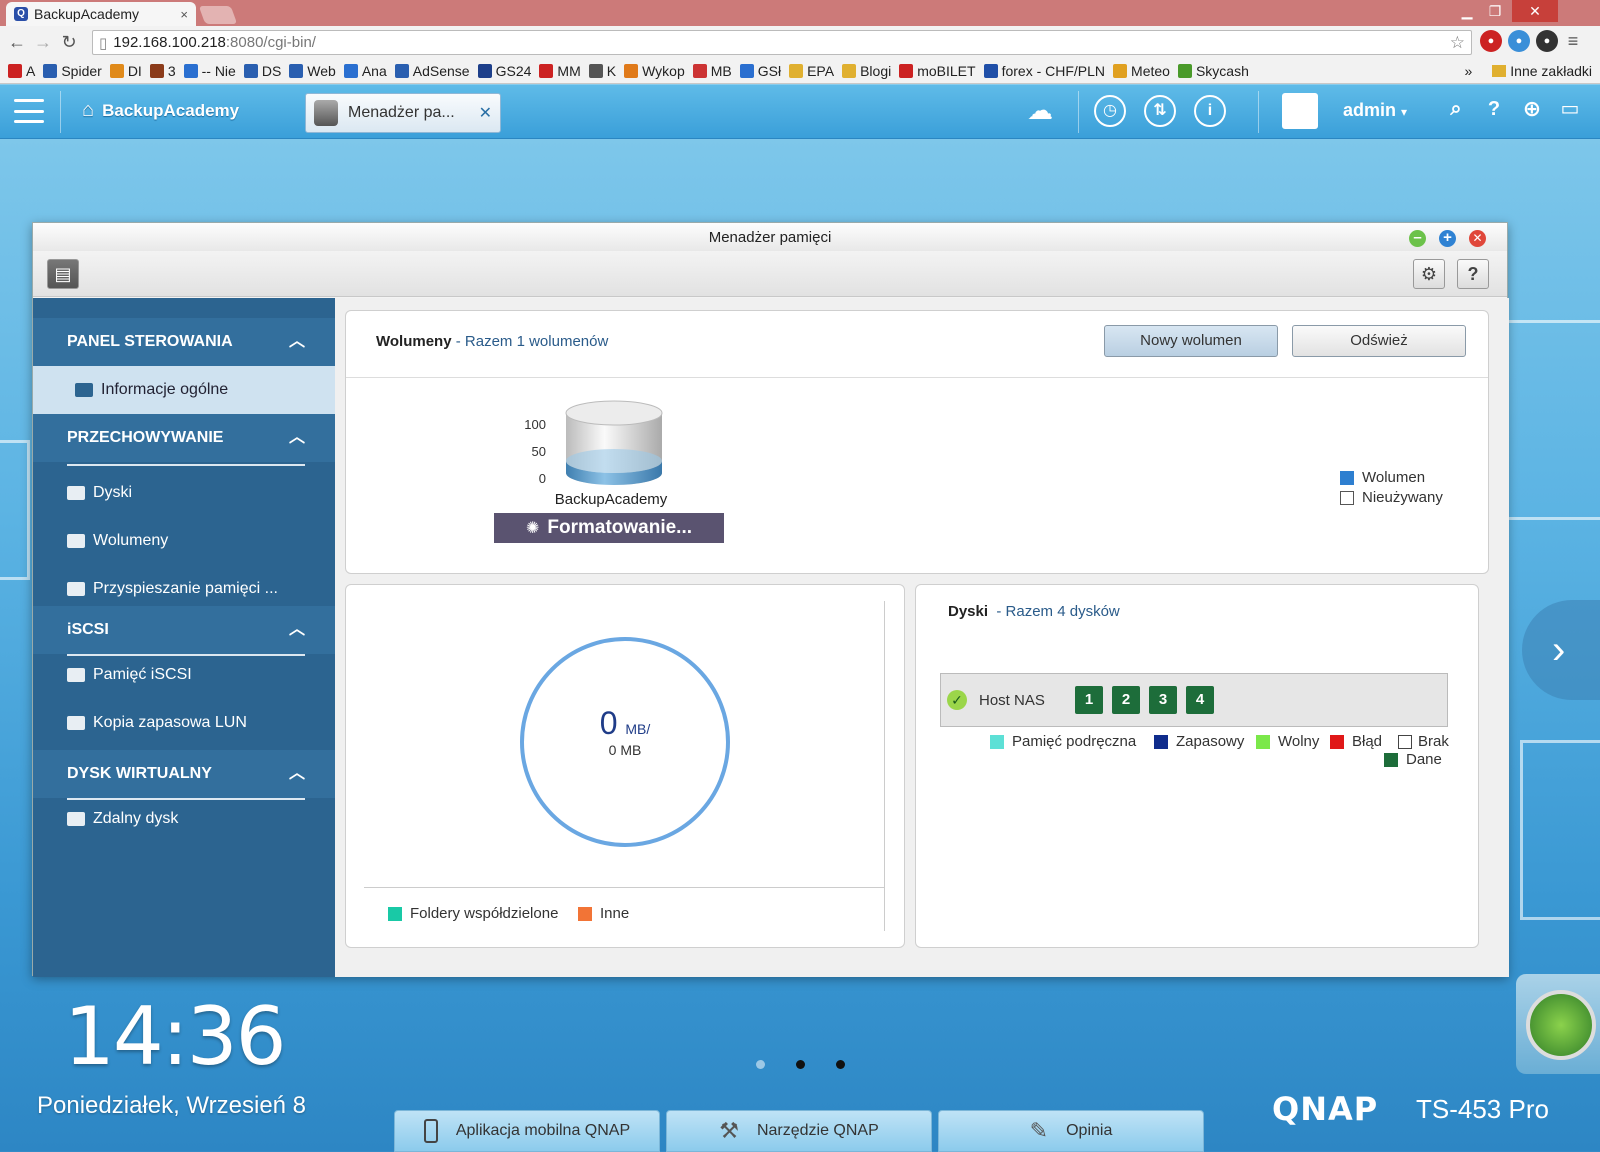 This screenshot has width=1600, height=1152. What do you see at coordinates (184, 774) in the screenshot?
I see `sidebar-section-virtual-disk: DYSK WIRTUALNY ︿` at bounding box center [184, 774].